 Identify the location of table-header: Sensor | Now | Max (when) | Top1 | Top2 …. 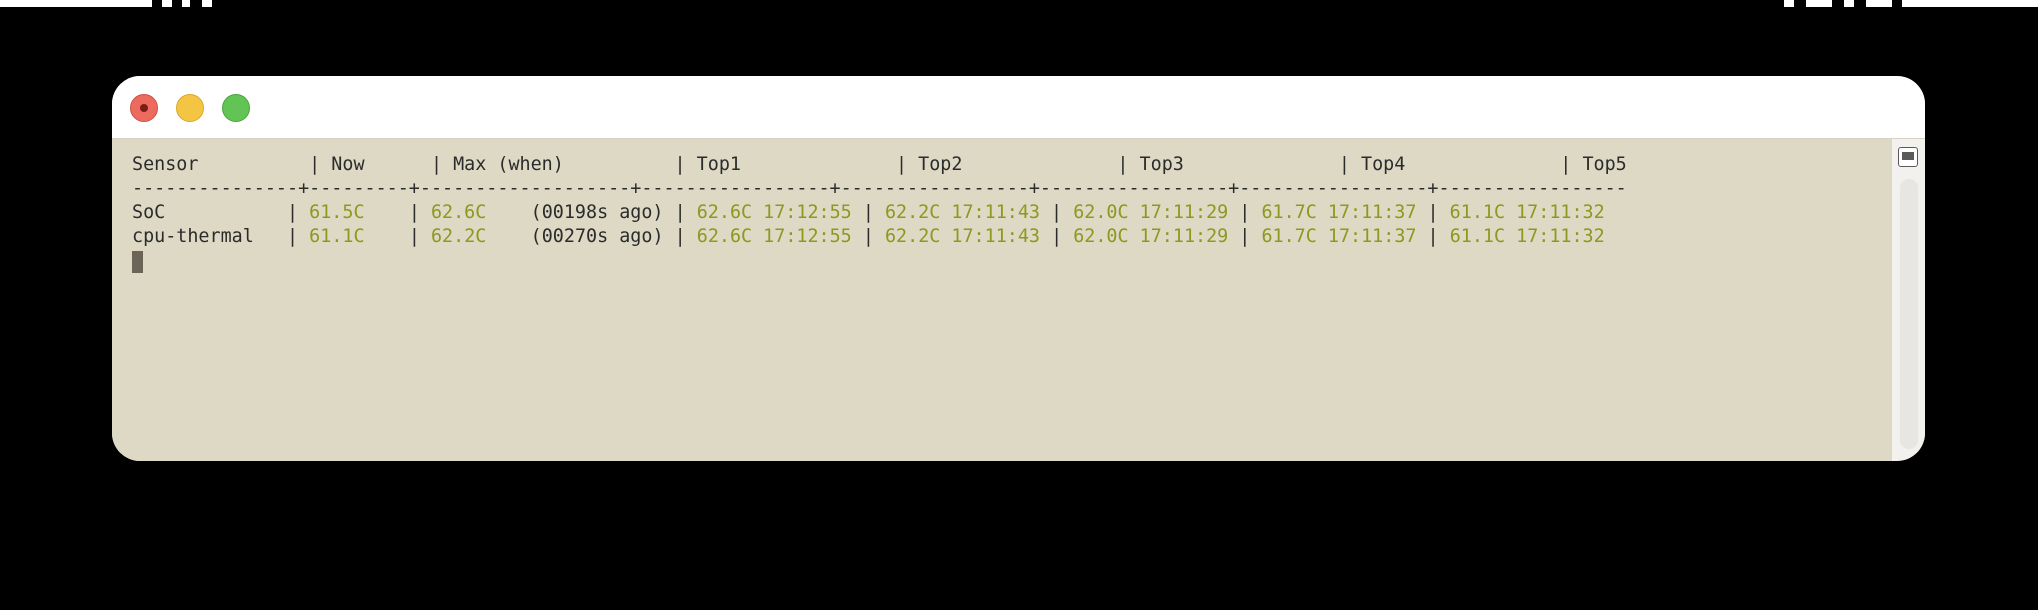
(879, 164).